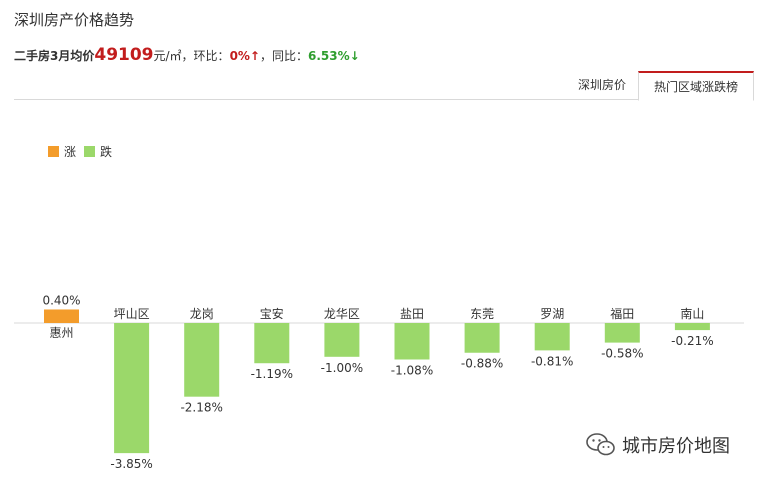 The image size is (761, 479). Describe the element at coordinates (692, 313) in the screenshot. I see `category-label-9: 南山` at that location.